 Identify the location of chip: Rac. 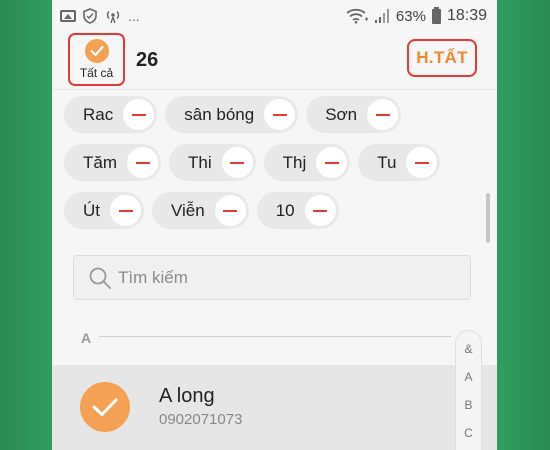
(111, 114).